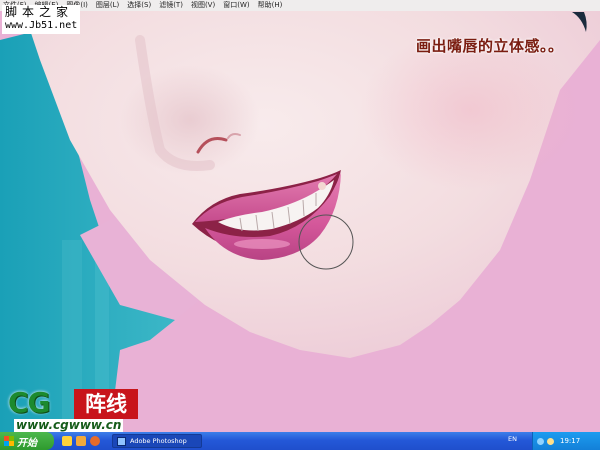 The width and height of the screenshot is (600, 450). What do you see at coordinates (69, 425) in the screenshot?
I see `logo-url: www.cgwww.cn` at bounding box center [69, 425].